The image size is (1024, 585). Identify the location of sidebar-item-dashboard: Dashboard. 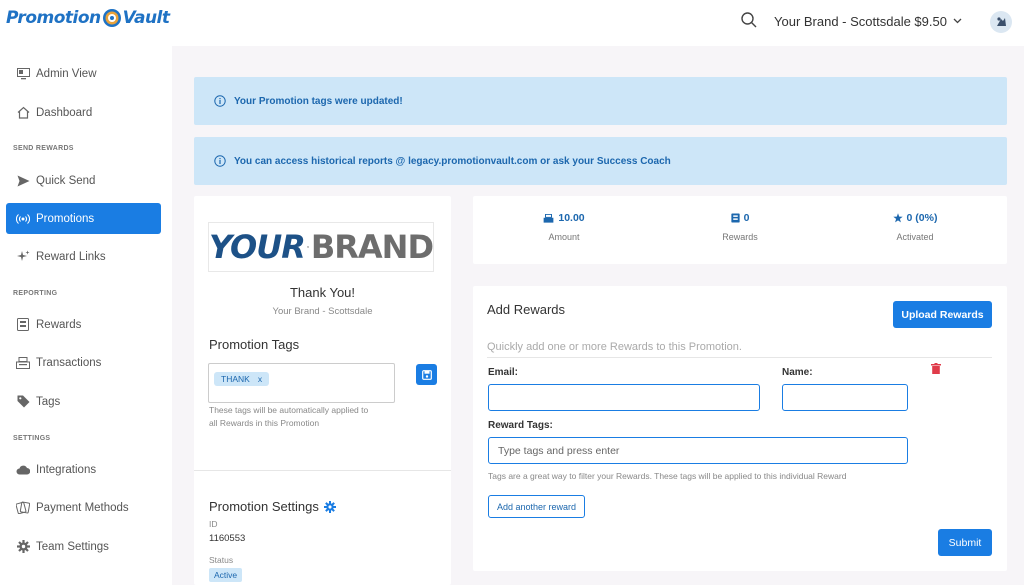
(83, 112).